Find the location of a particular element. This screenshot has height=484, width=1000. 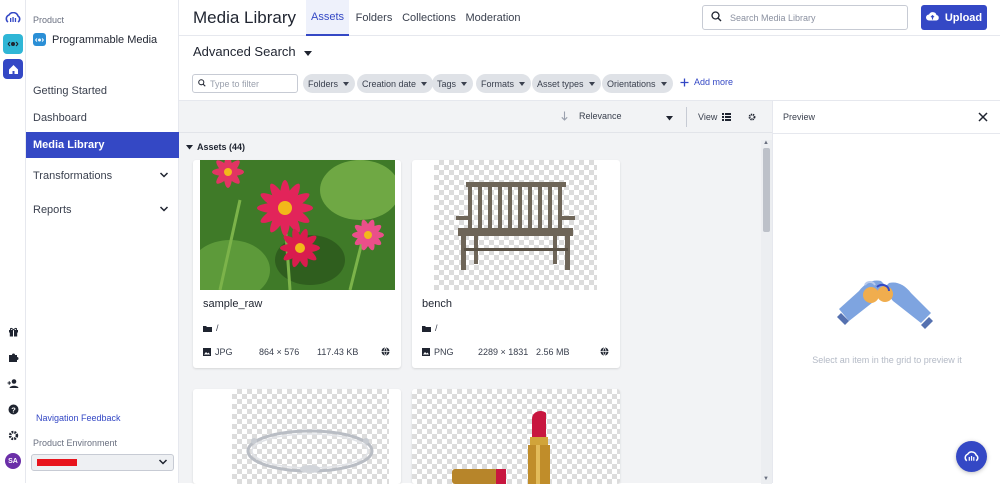

add-user-icon is located at coordinates (13, 383).